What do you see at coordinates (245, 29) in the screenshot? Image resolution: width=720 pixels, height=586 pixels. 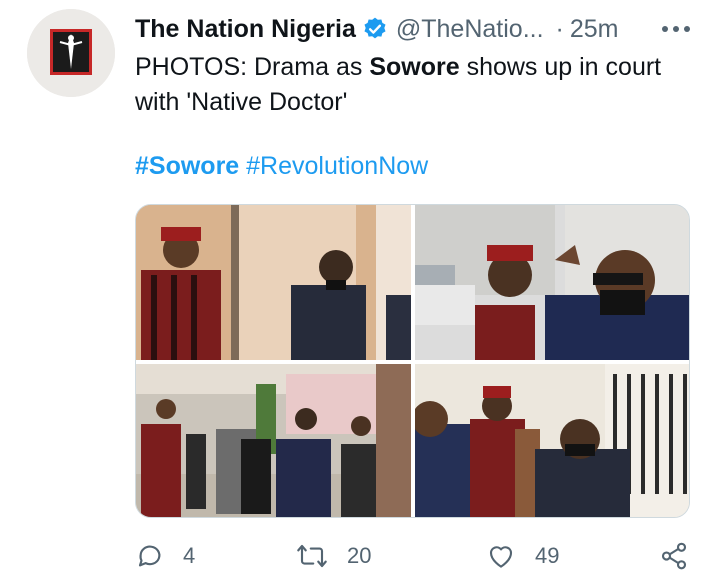 I see `display-name: The Nation Nigeria` at bounding box center [245, 29].